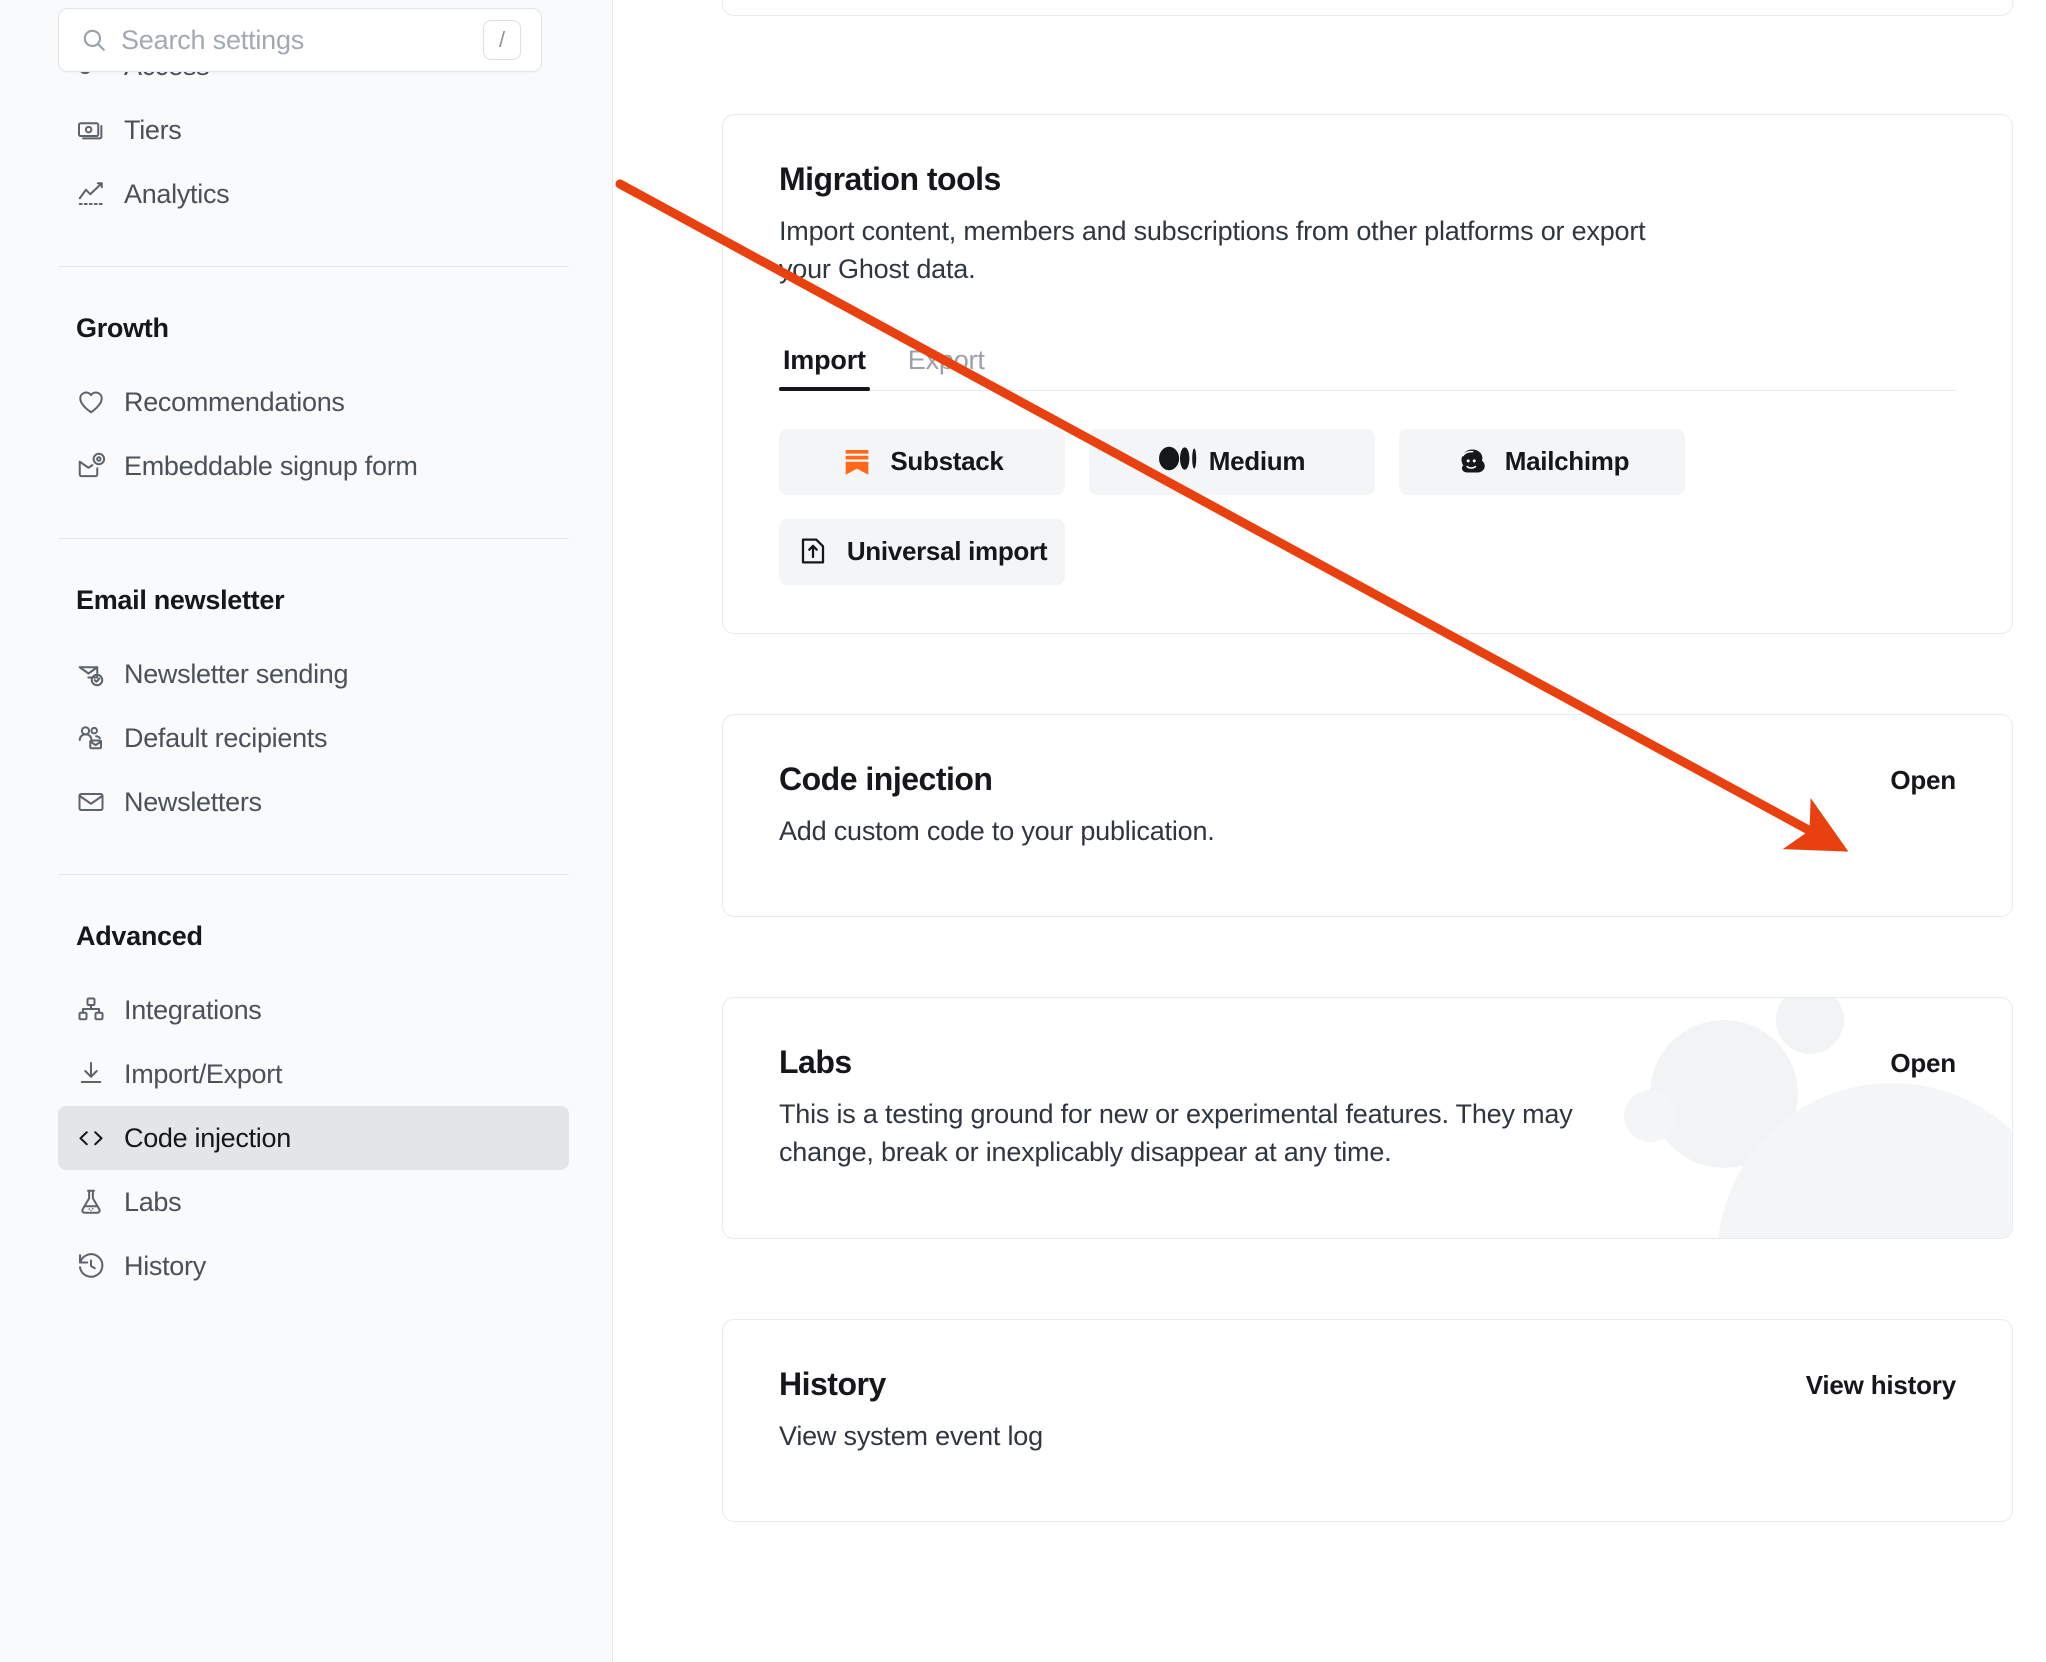 Image resolution: width=2046 pixels, height=1662 pixels. What do you see at coordinates (1923, 778) in the screenshot?
I see `code-injection-open-link: Open` at bounding box center [1923, 778].